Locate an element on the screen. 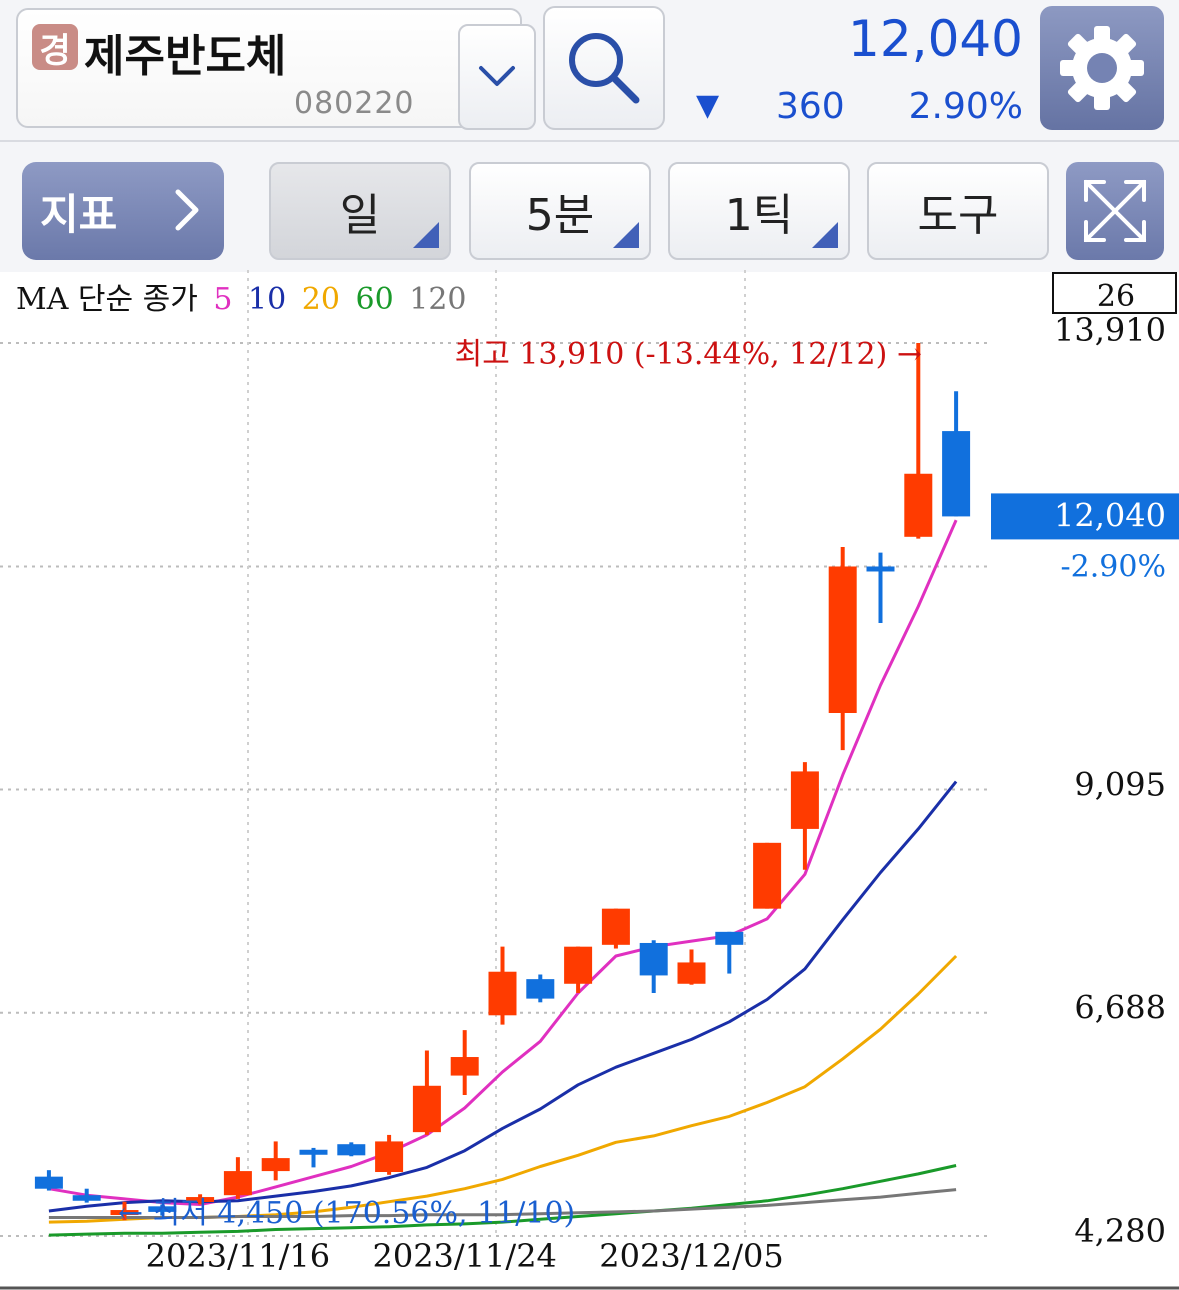 This screenshot has height=1290, width=1179. indicator-button: 지표 is located at coordinates (123, 211).